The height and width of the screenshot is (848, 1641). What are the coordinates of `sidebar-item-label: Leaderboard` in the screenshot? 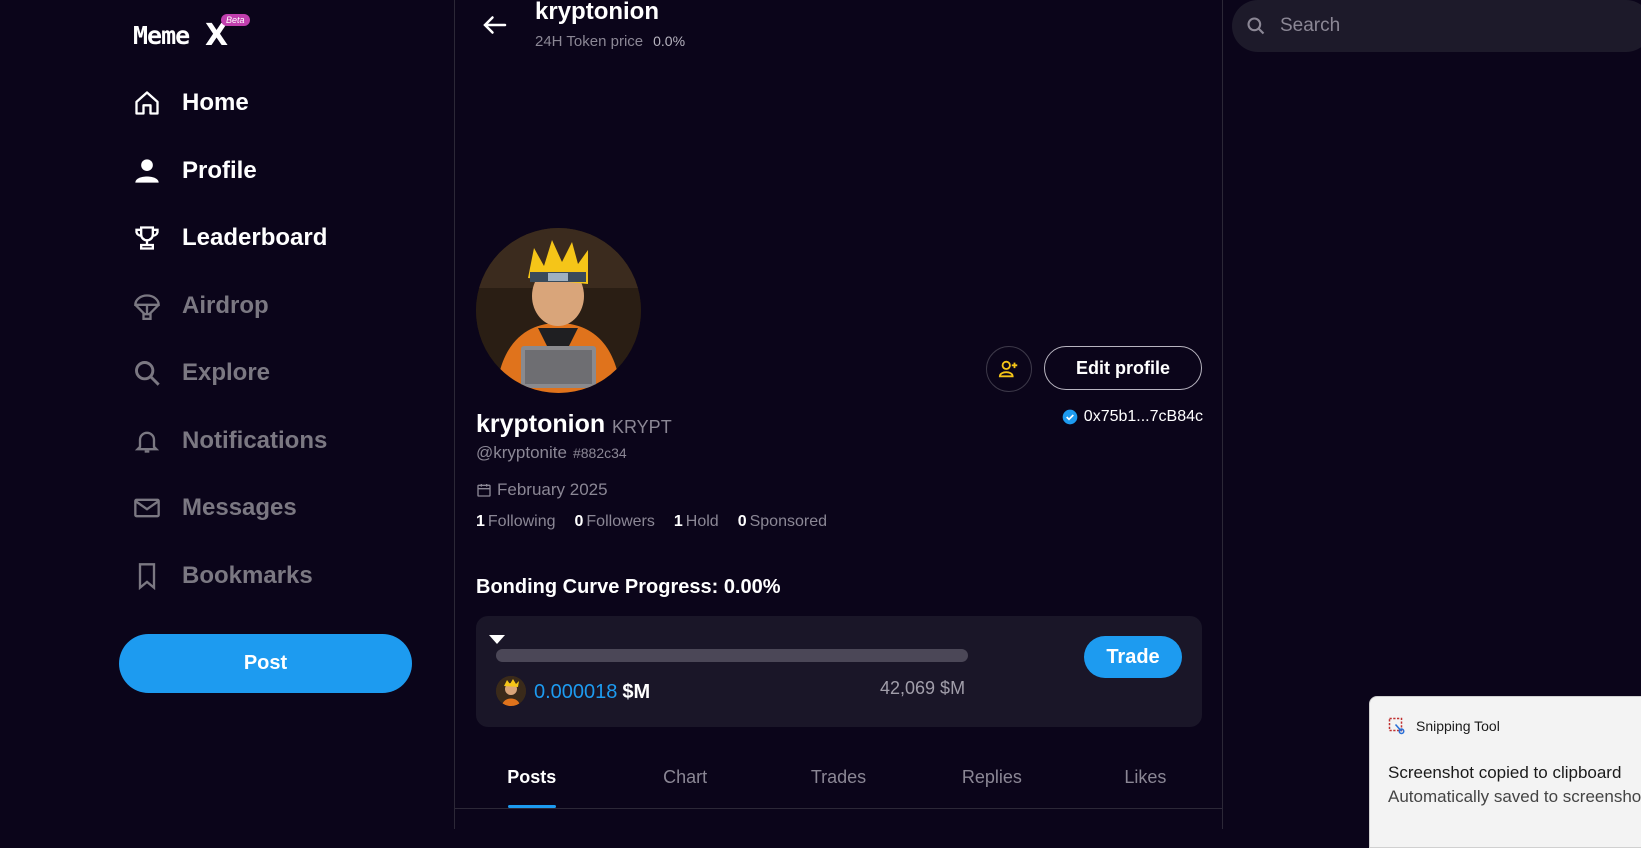 It's located at (255, 237).